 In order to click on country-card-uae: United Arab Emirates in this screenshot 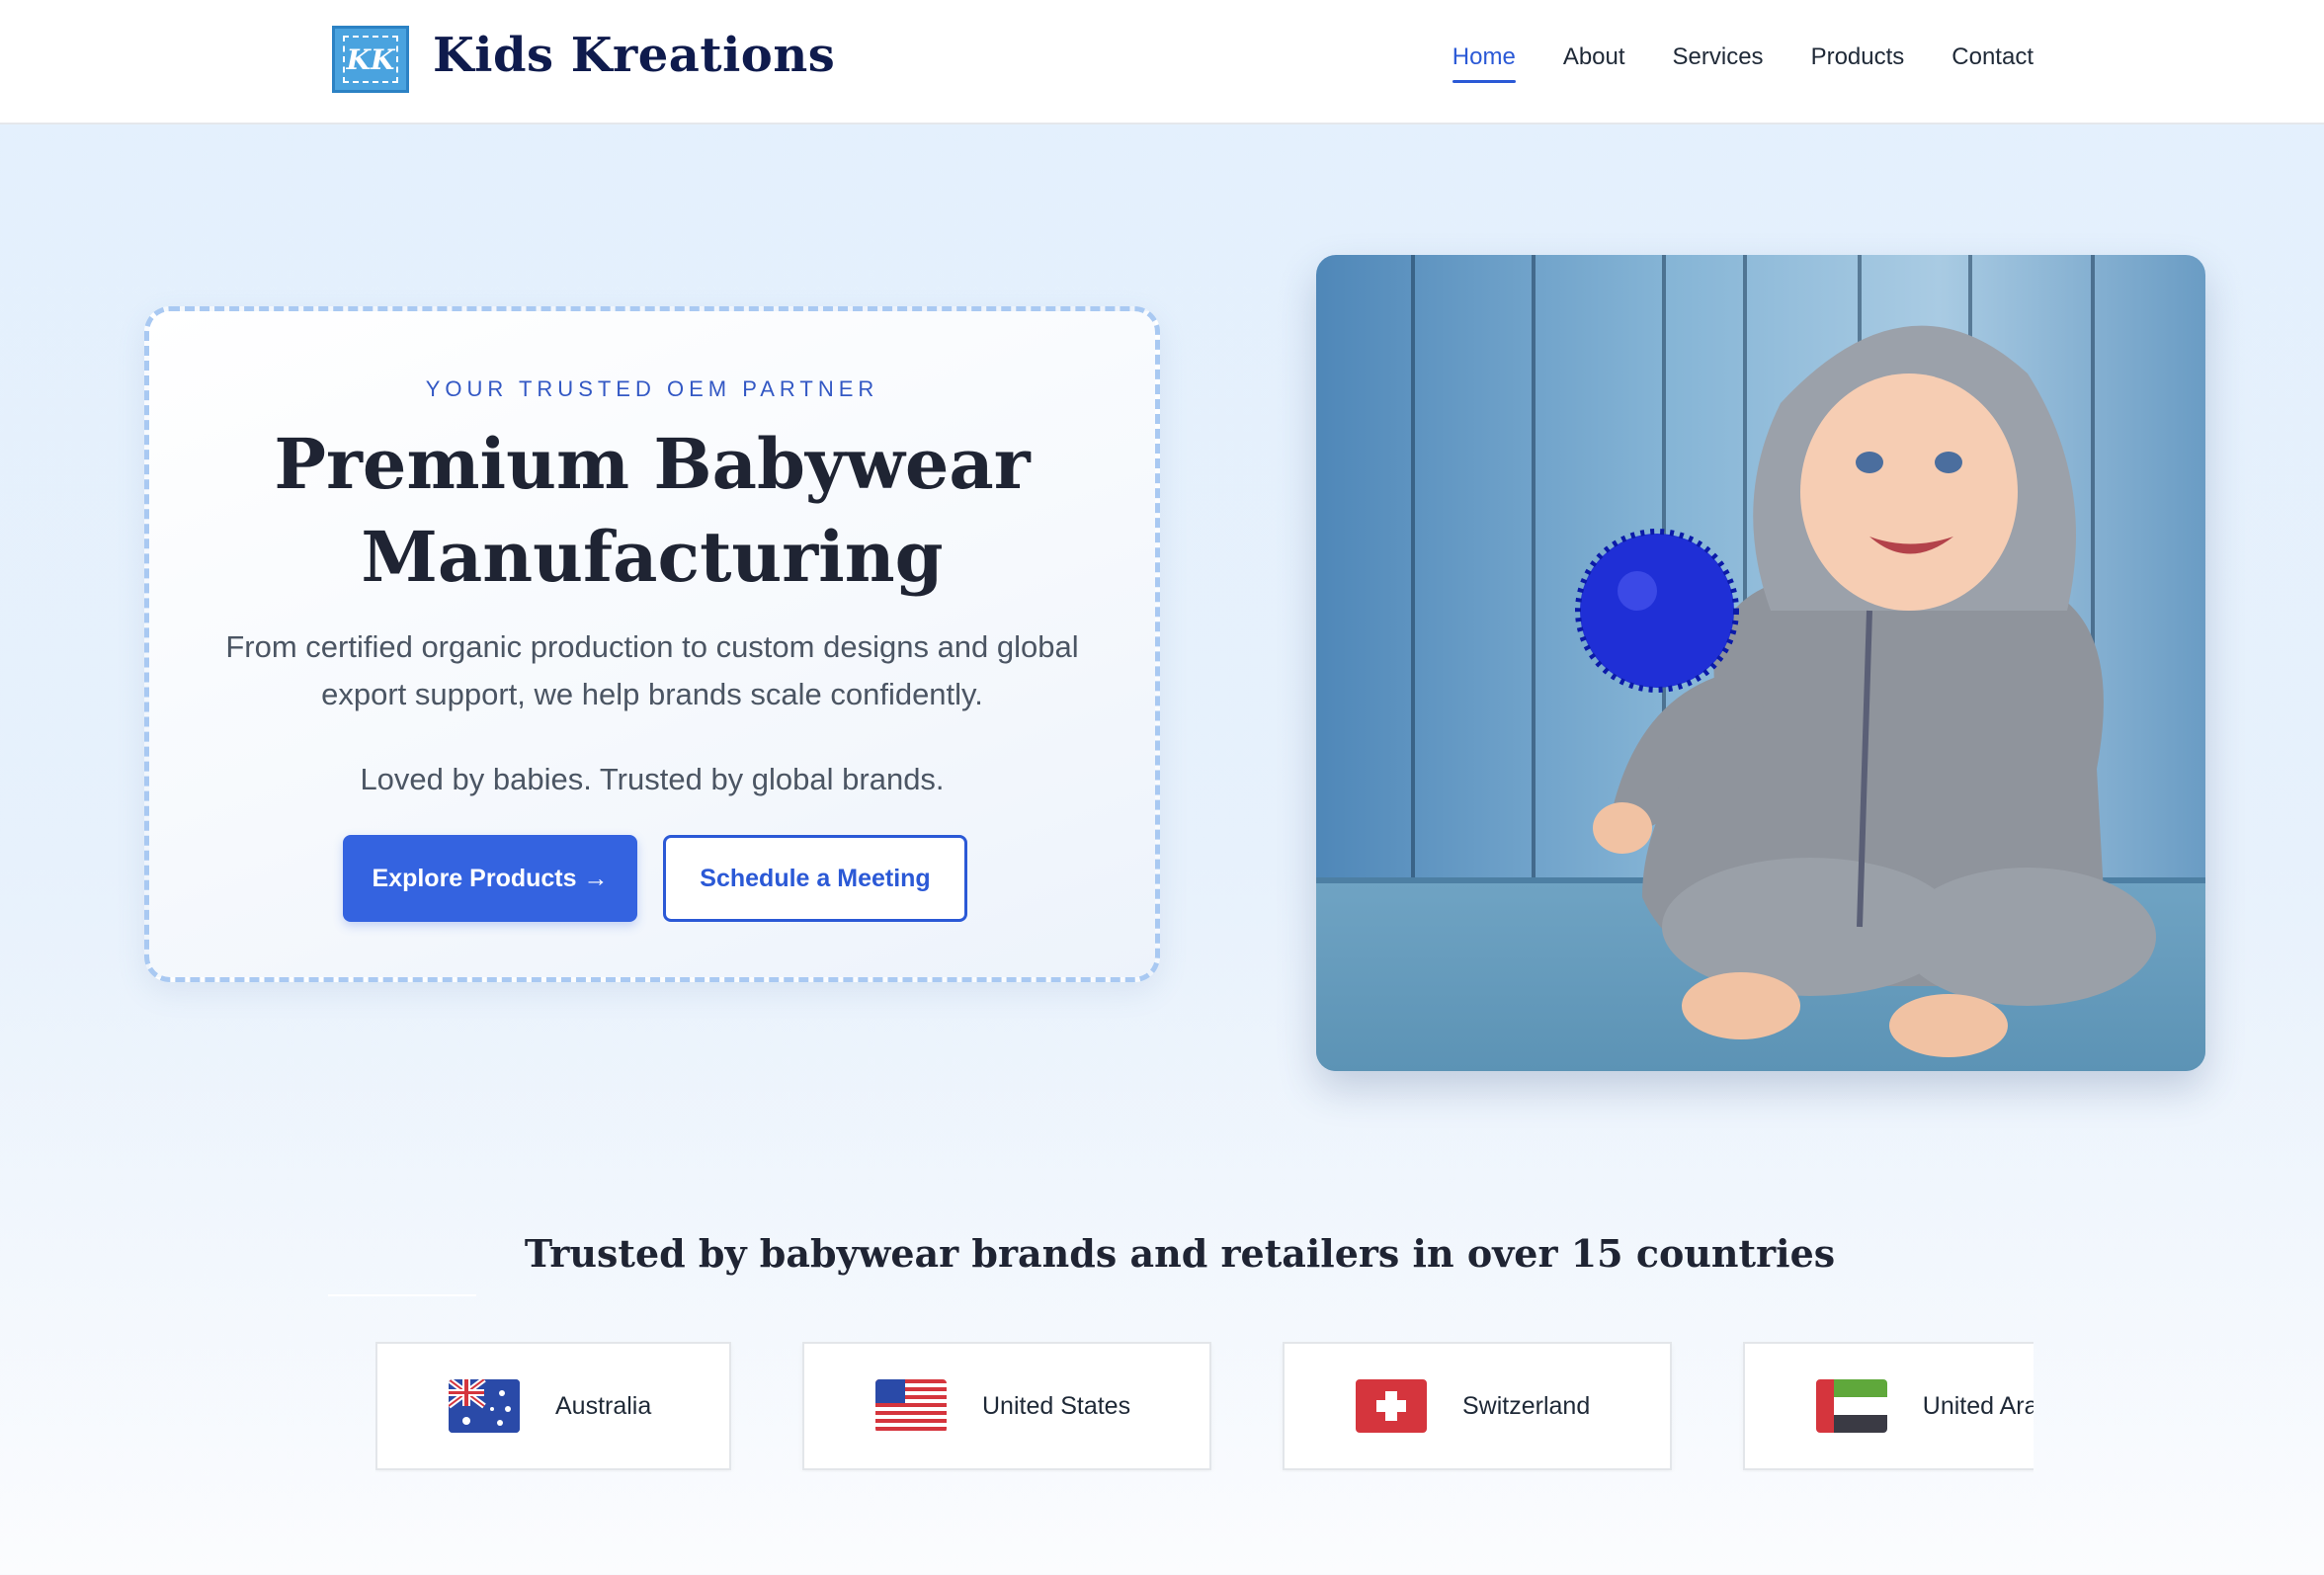, I will do `click(1888, 1406)`.